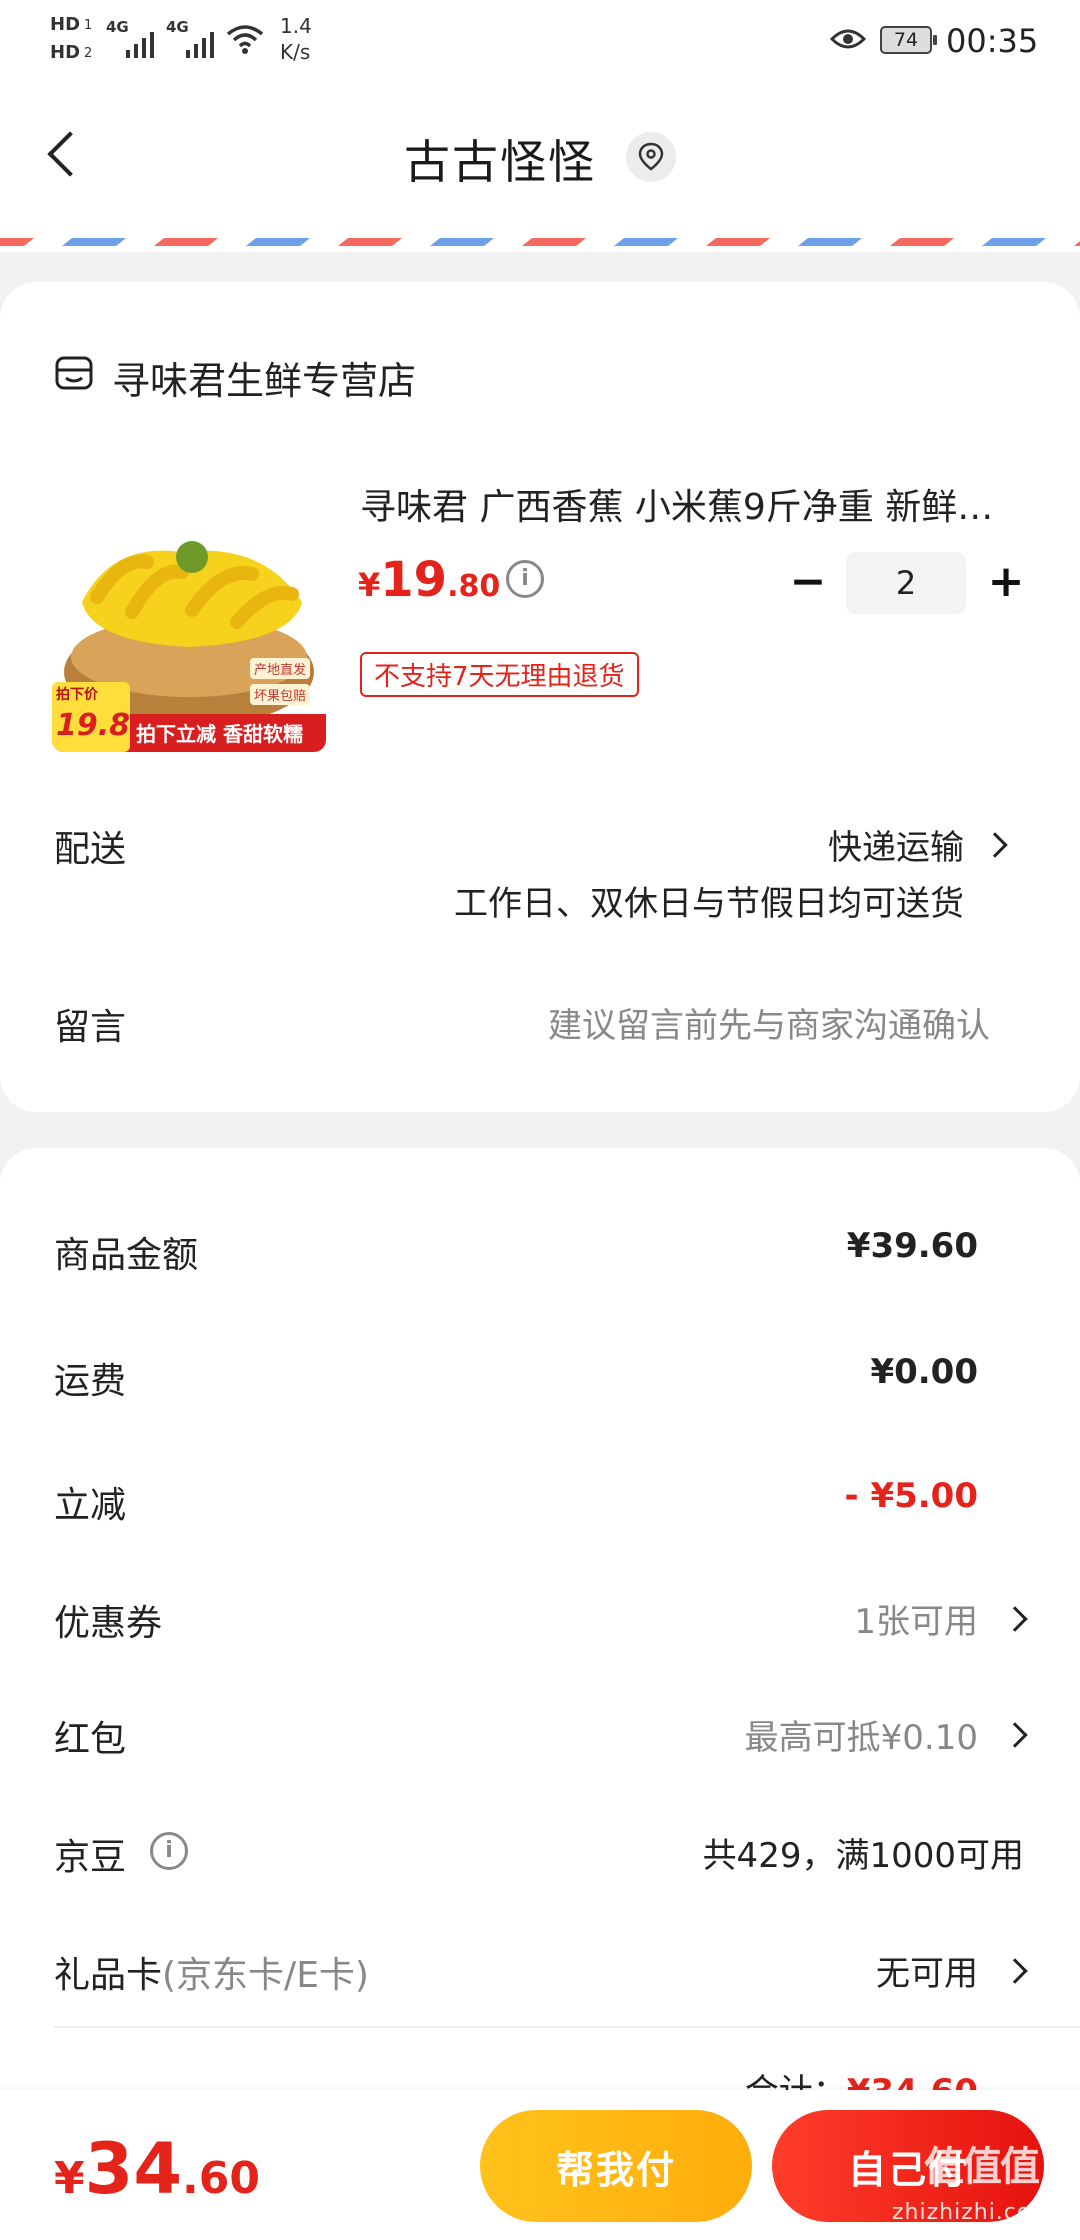  I want to click on sim2-label: 2, so click(88, 53).